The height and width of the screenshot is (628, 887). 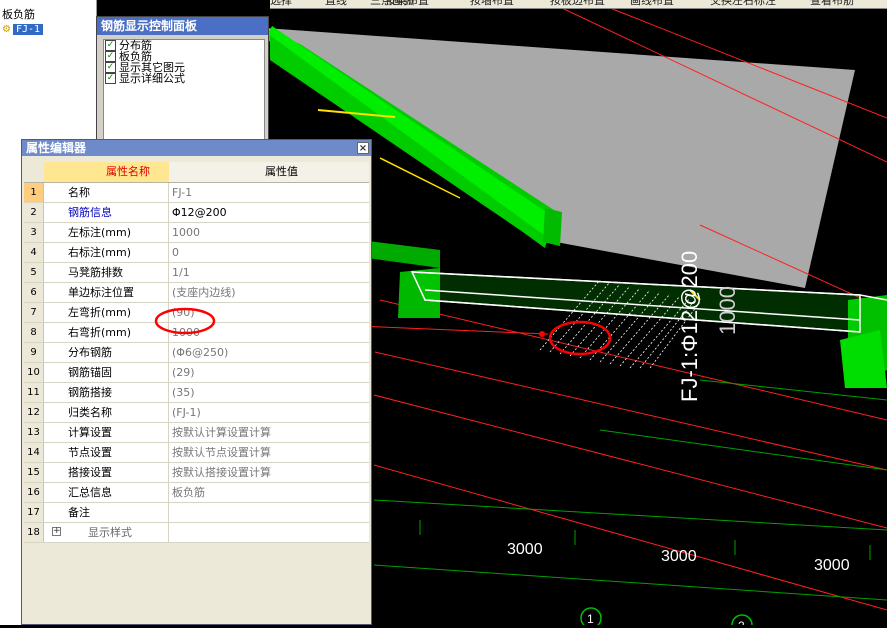 What do you see at coordinates (34, 472) in the screenshot?
I see `row-index: 15` at bounding box center [34, 472].